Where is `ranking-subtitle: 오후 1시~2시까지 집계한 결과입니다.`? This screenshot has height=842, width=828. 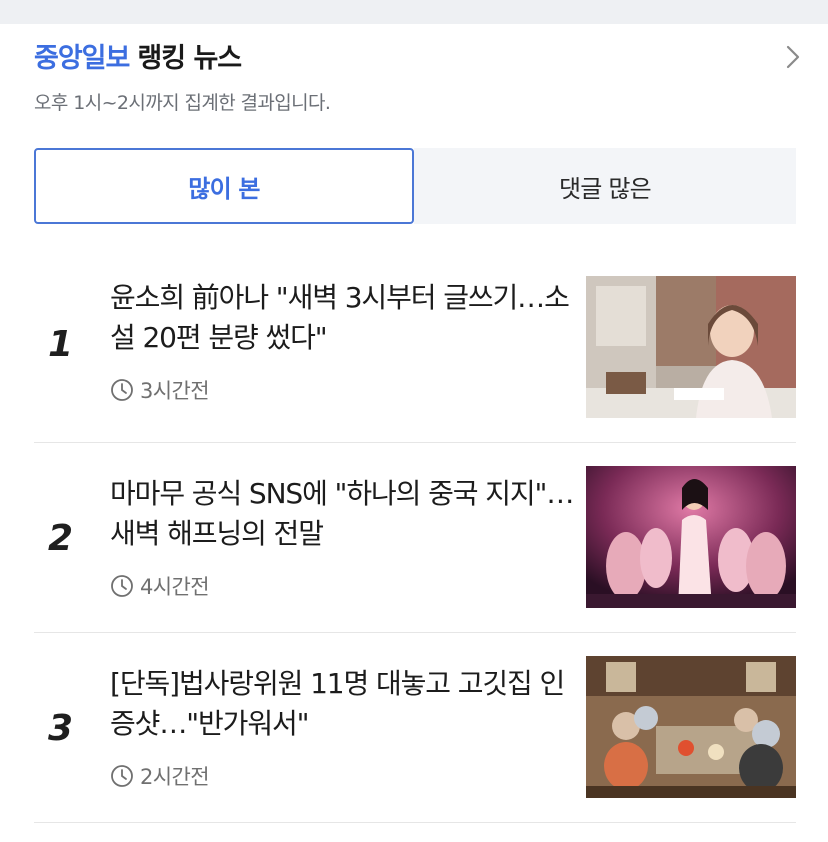
ranking-subtitle: 오후 1시~2시까지 집계한 결과입니다. is located at coordinates (182, 103).